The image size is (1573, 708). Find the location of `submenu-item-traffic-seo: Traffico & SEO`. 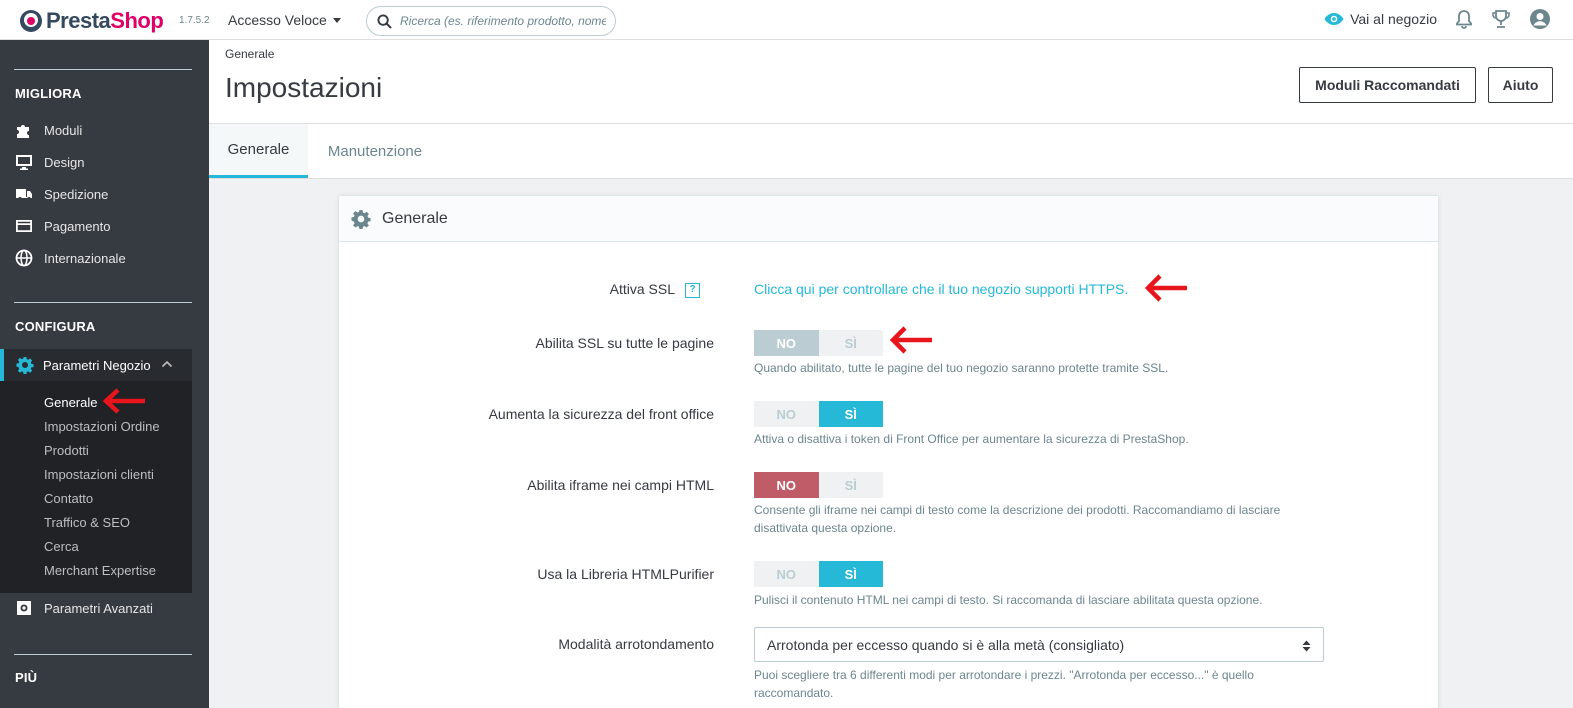

submenu-item-traffic-seo: Traffico & SEO is located at coordinates (87, 522).